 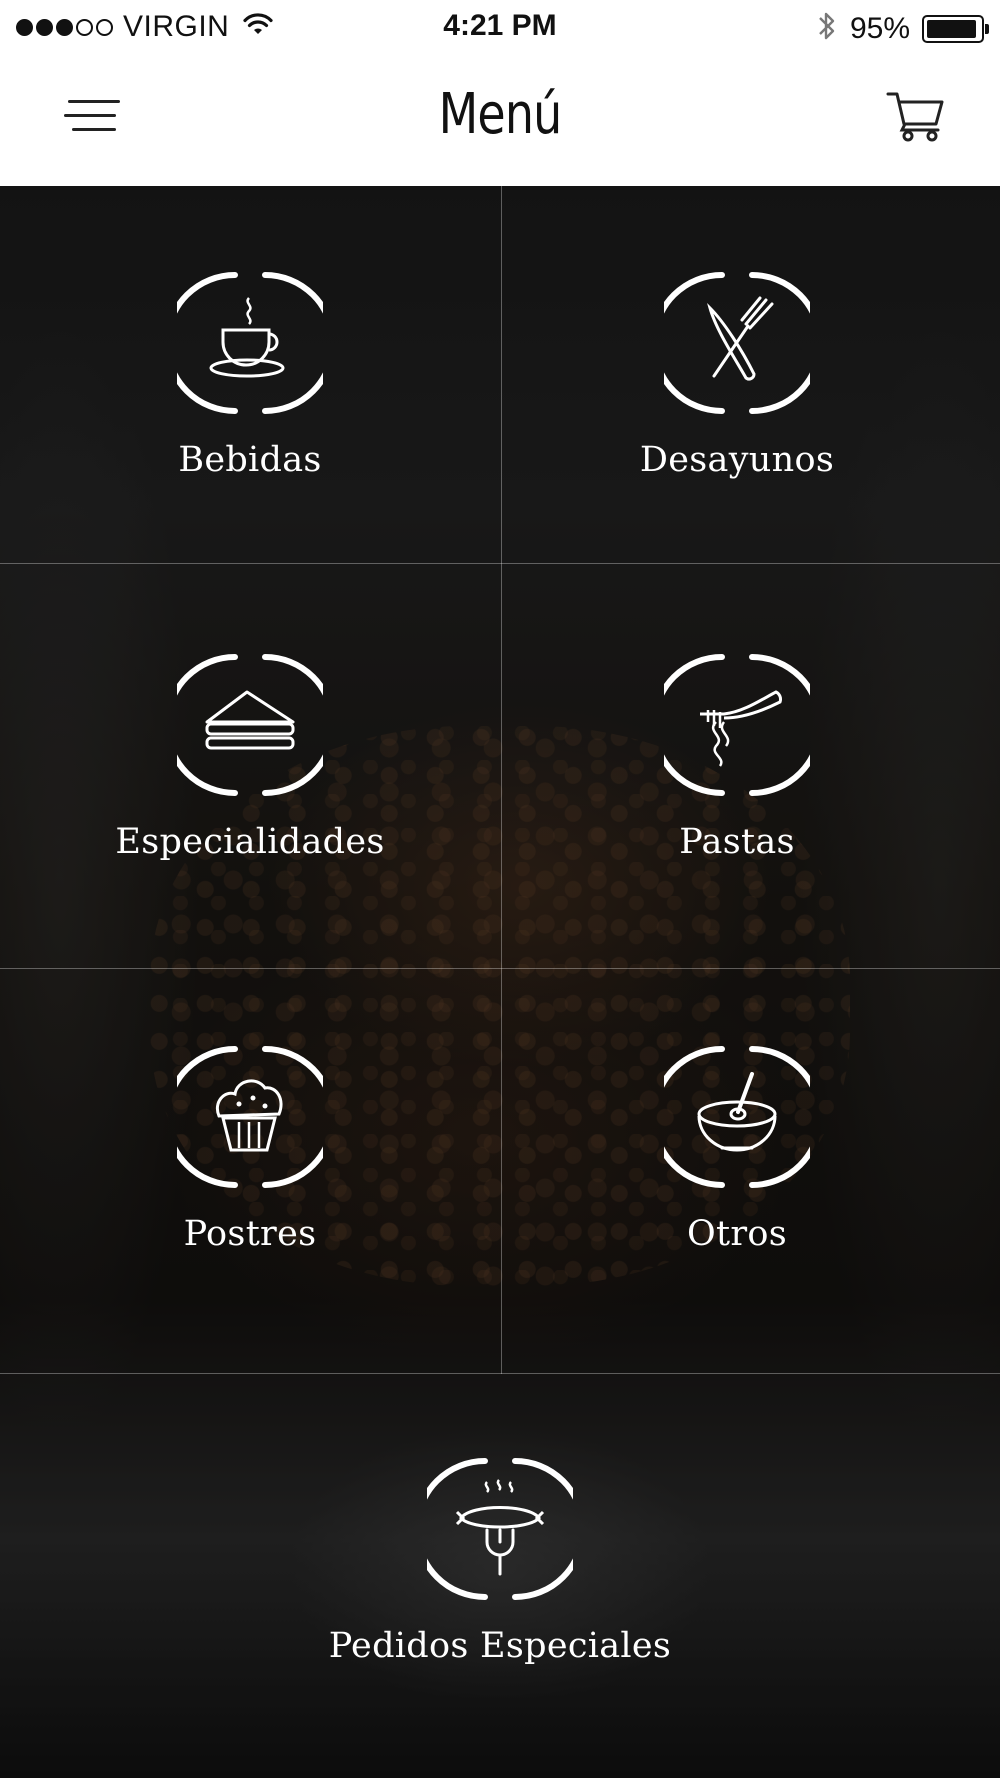 What do you see at coordinates (250, 725) in the screenshot?
I see `sandwich-icon` at bounding box center [250, 725].